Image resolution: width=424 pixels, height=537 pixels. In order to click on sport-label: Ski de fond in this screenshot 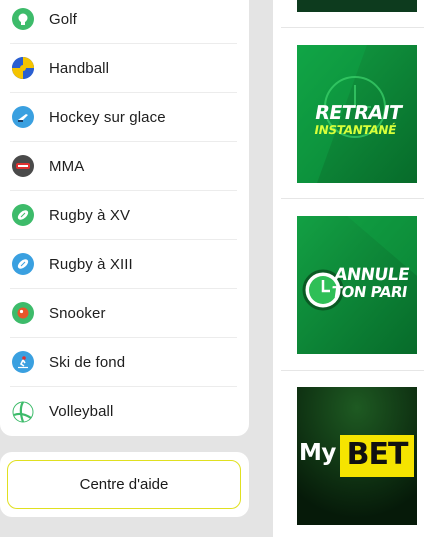, I will do `click(87, 362)`.